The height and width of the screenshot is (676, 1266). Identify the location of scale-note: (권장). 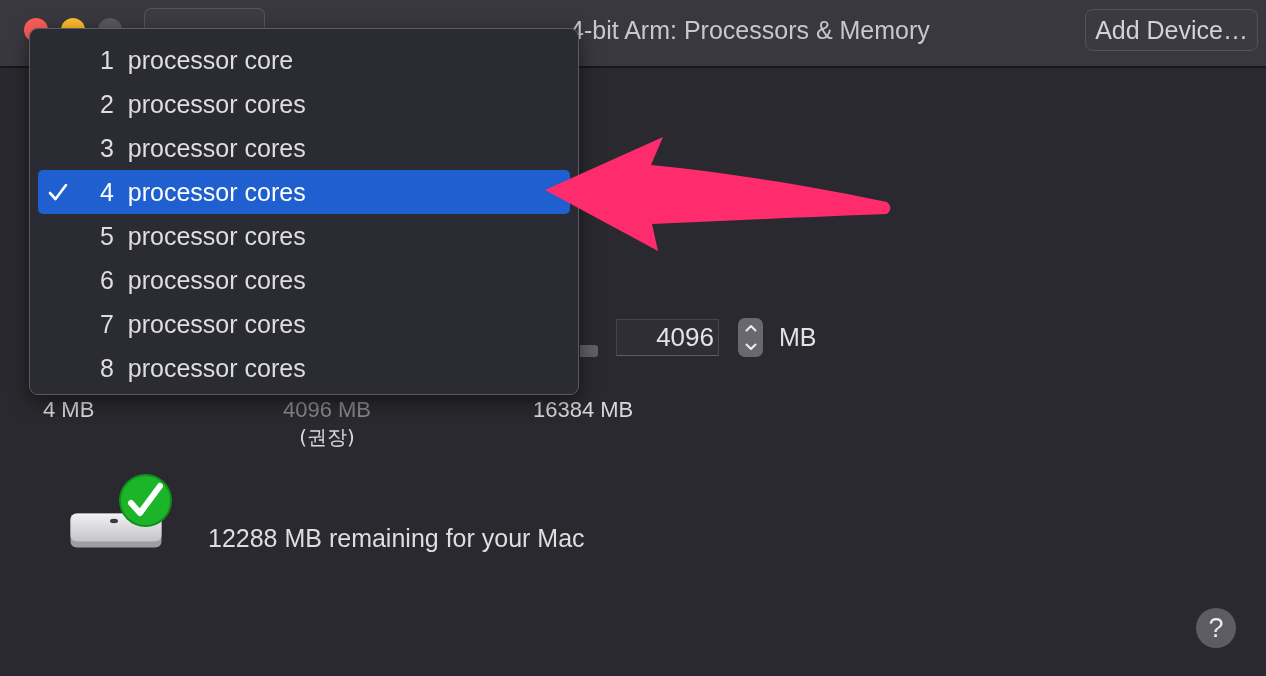
(327, 437).